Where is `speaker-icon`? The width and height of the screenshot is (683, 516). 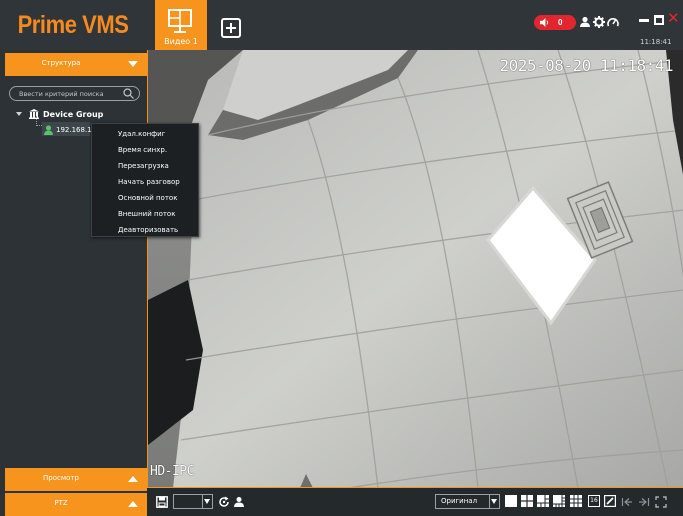
speaker-icon is located at coordinates (544, 22).